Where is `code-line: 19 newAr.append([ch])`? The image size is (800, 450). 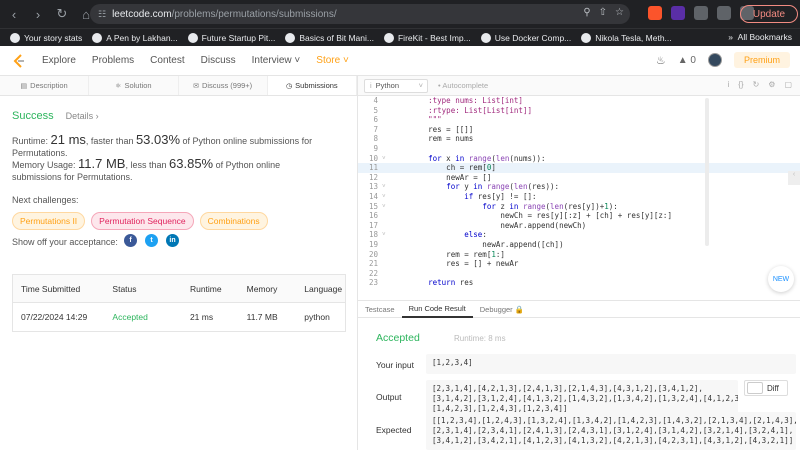 code-line: 19 newAr.append([ch]) is located at coordinates (579, 245).